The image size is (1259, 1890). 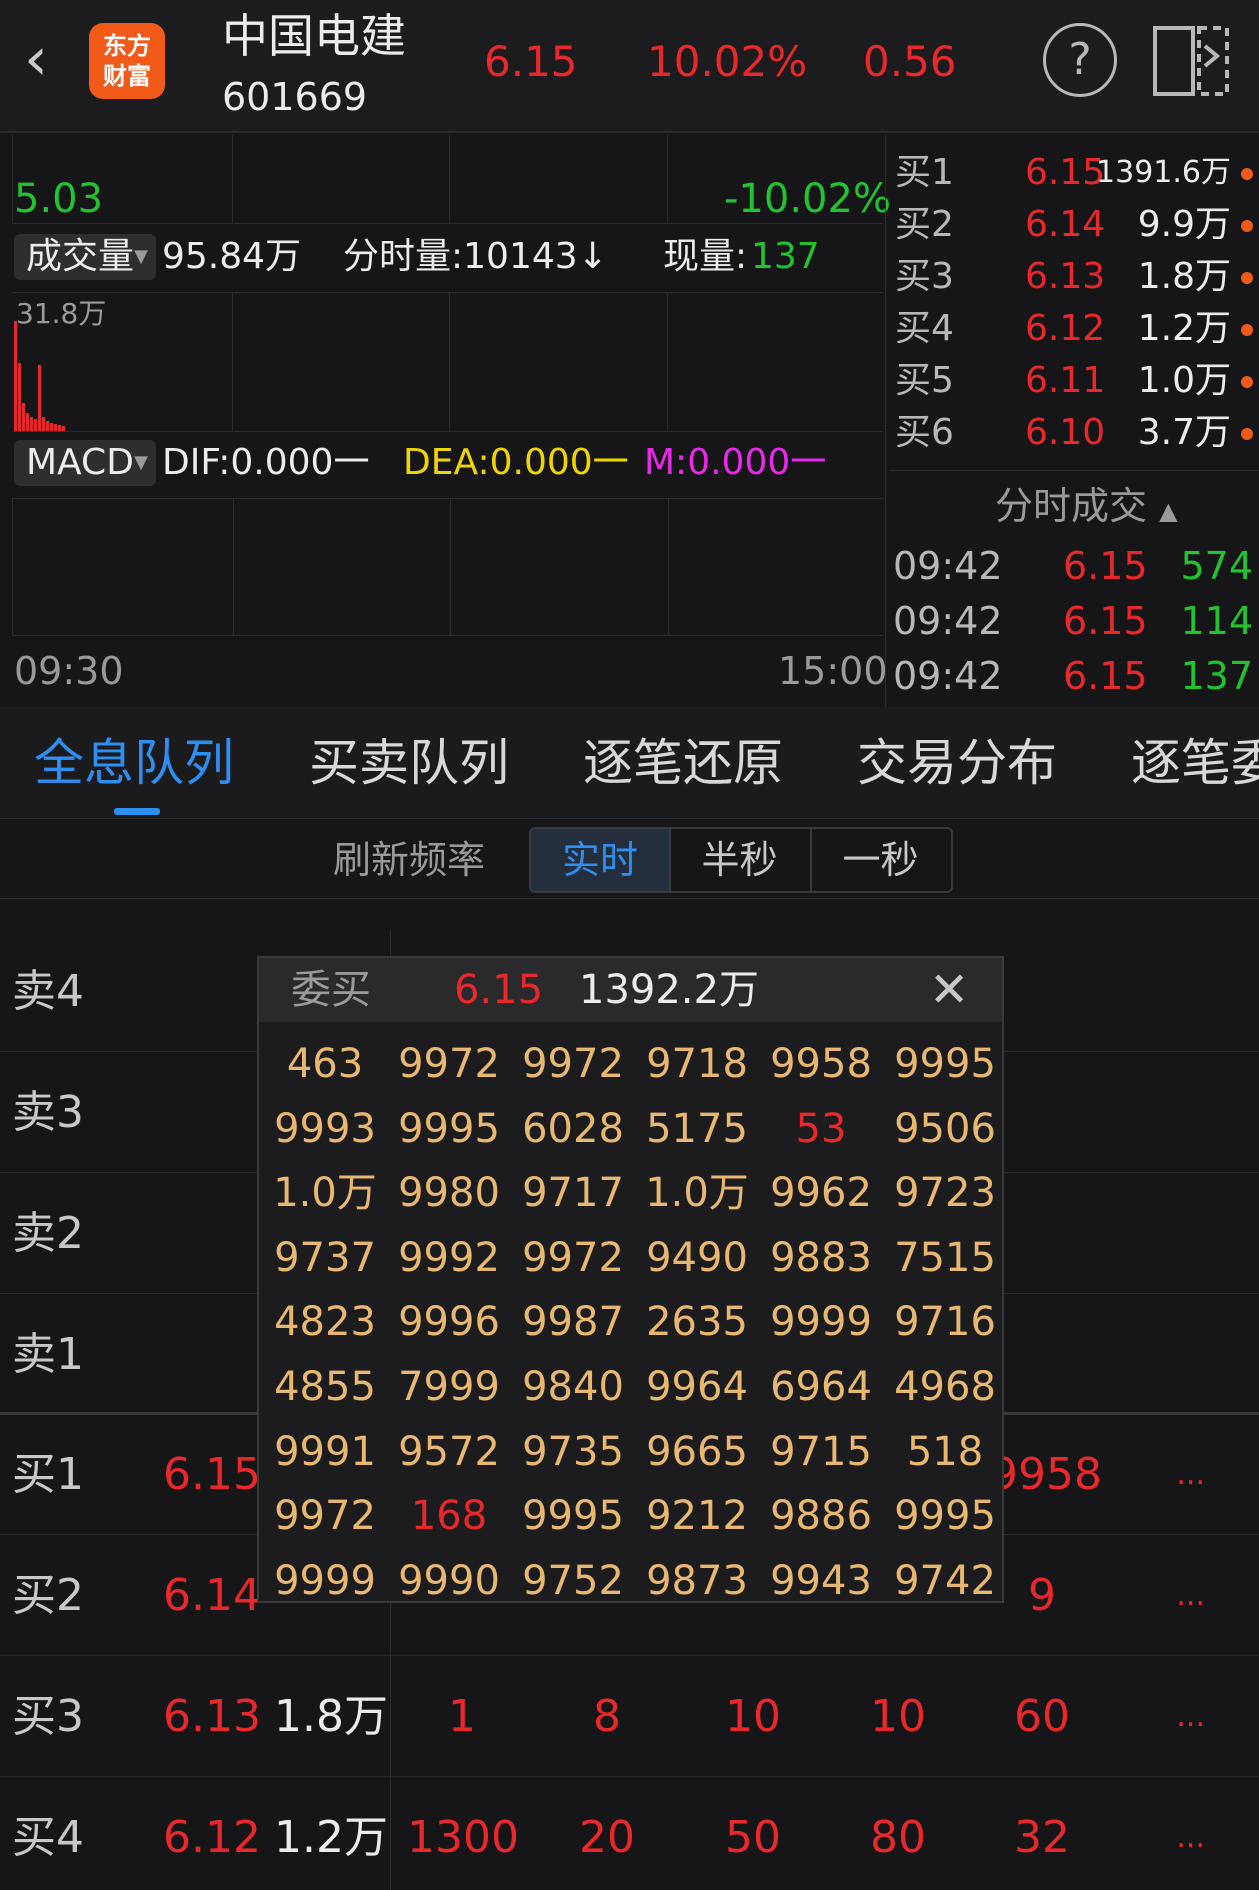 I want to click on queue-order-cell: 7515, so click(x=945, y=1257).